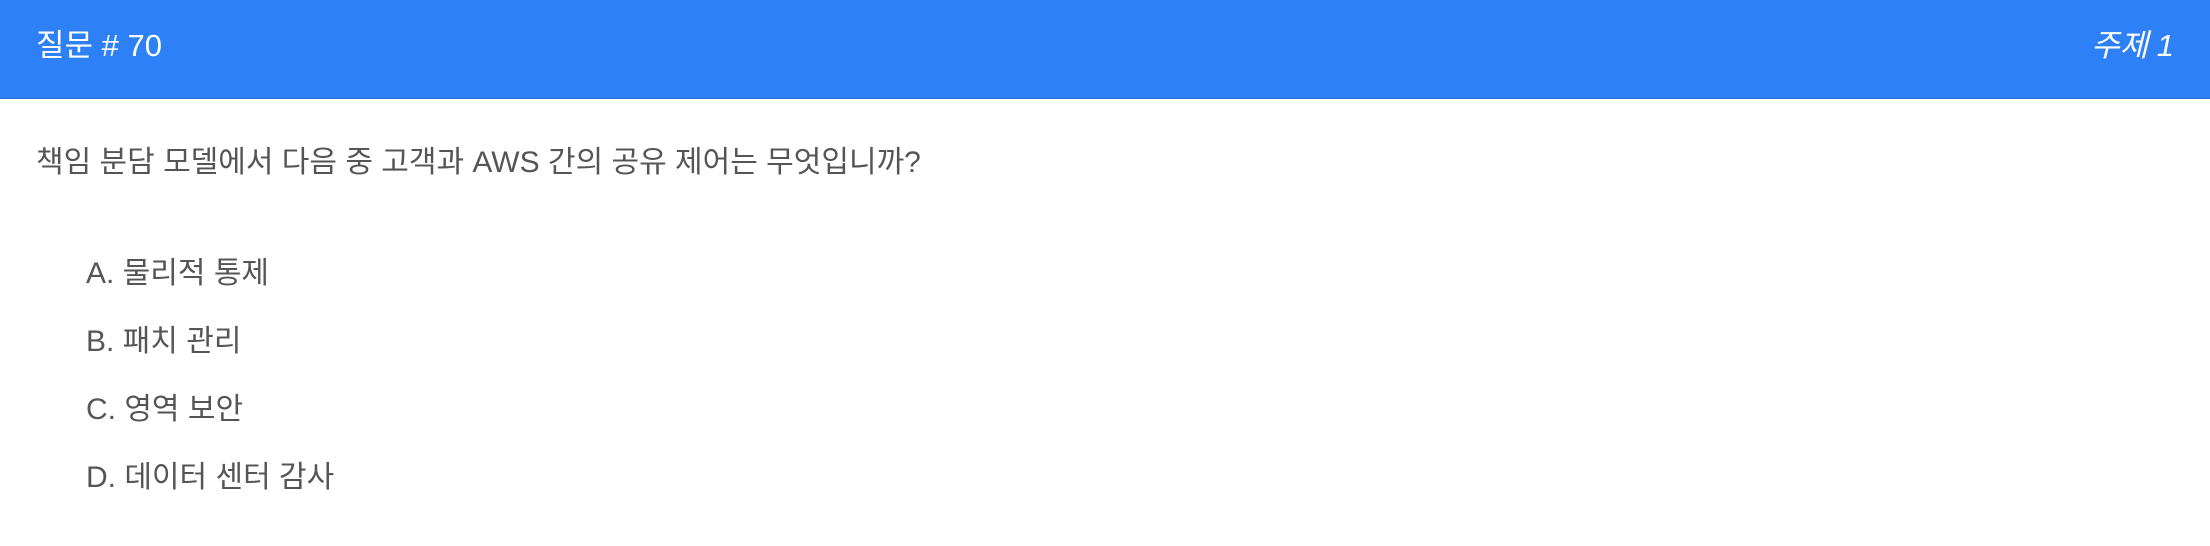 The height and width of the screenshot is (546, 2210). Describe the element at coordinates (210, 287) in the screenshot. I see `choice-a: A. 물리적 통제` at that location.